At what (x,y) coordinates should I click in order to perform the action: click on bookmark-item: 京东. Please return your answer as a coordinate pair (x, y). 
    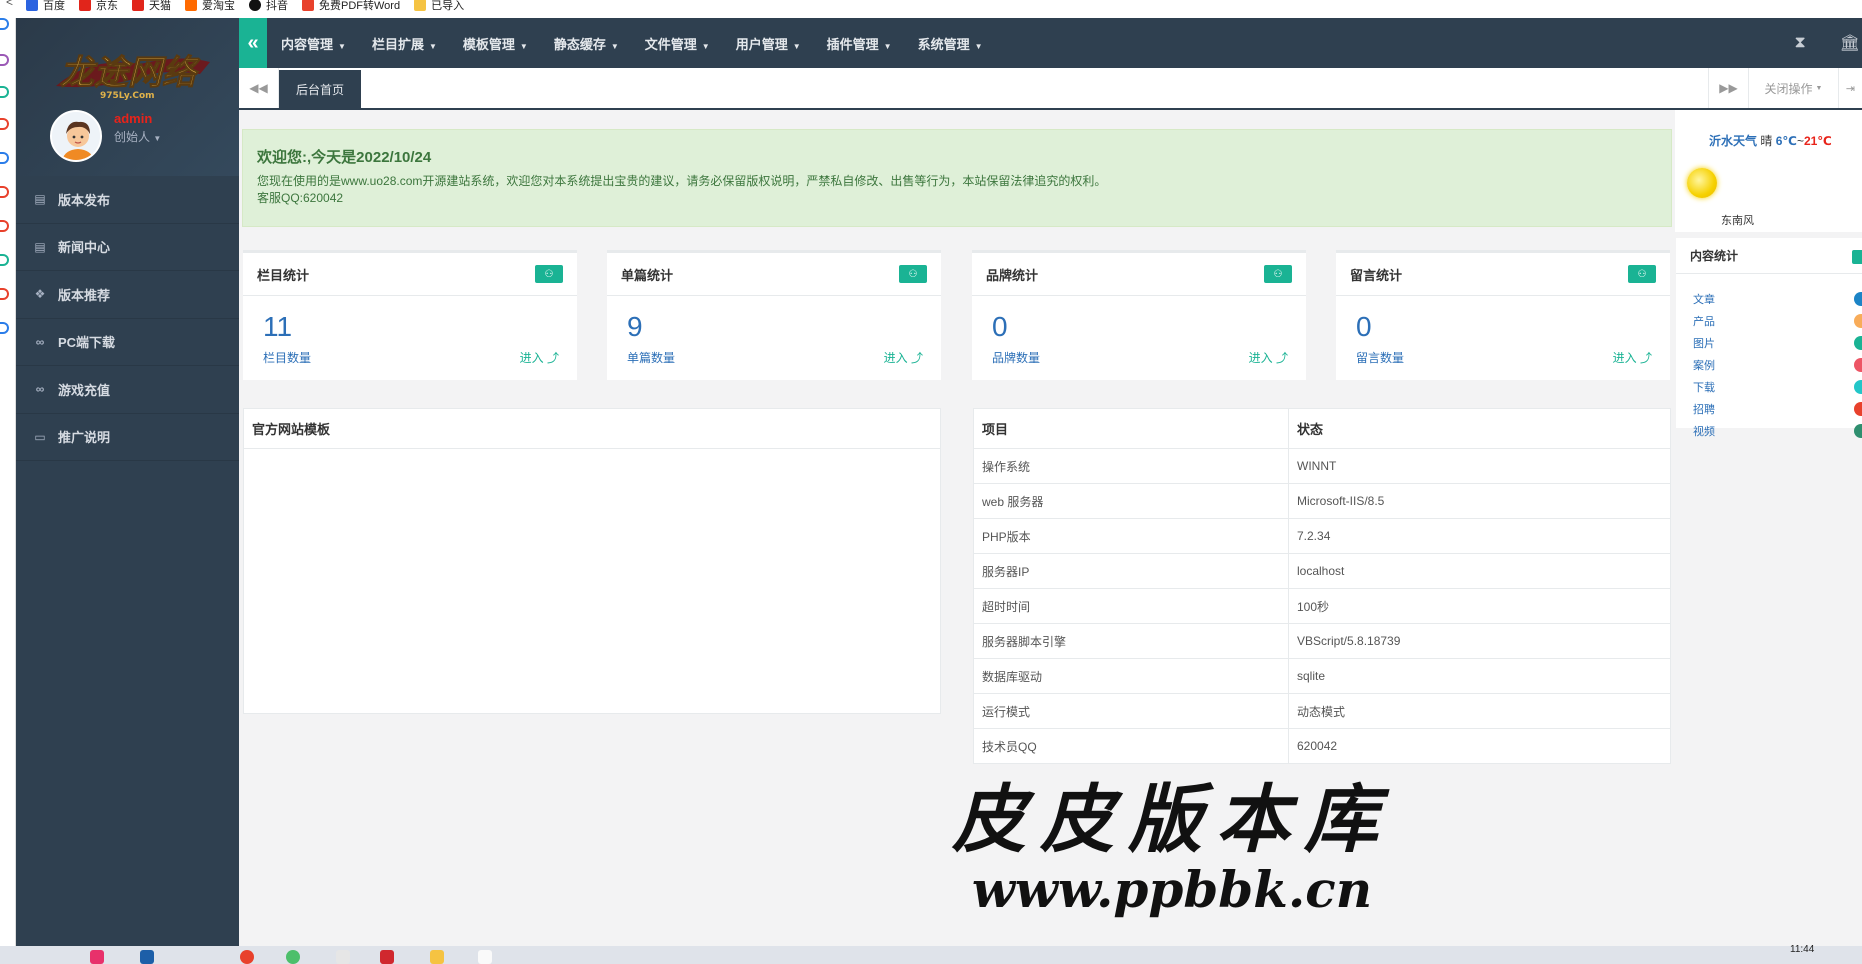
    Looking at the image, I should click on (98, 6).